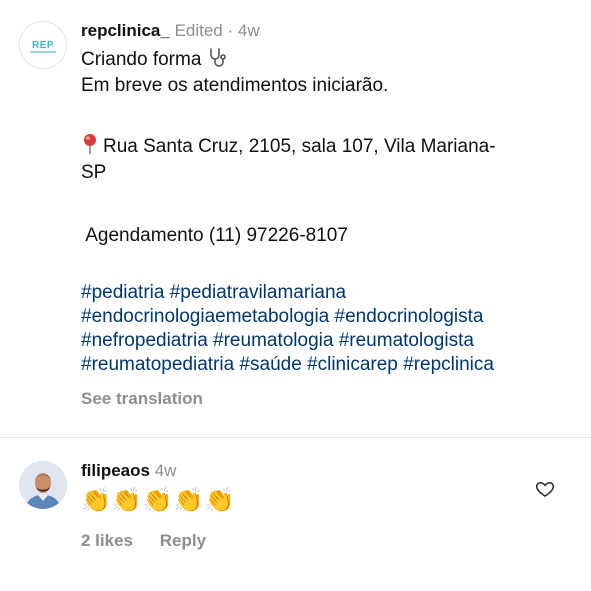  Describe the element at coordinates (249, 30) in the screenshot. I see `caption-time: 4w` at that location.